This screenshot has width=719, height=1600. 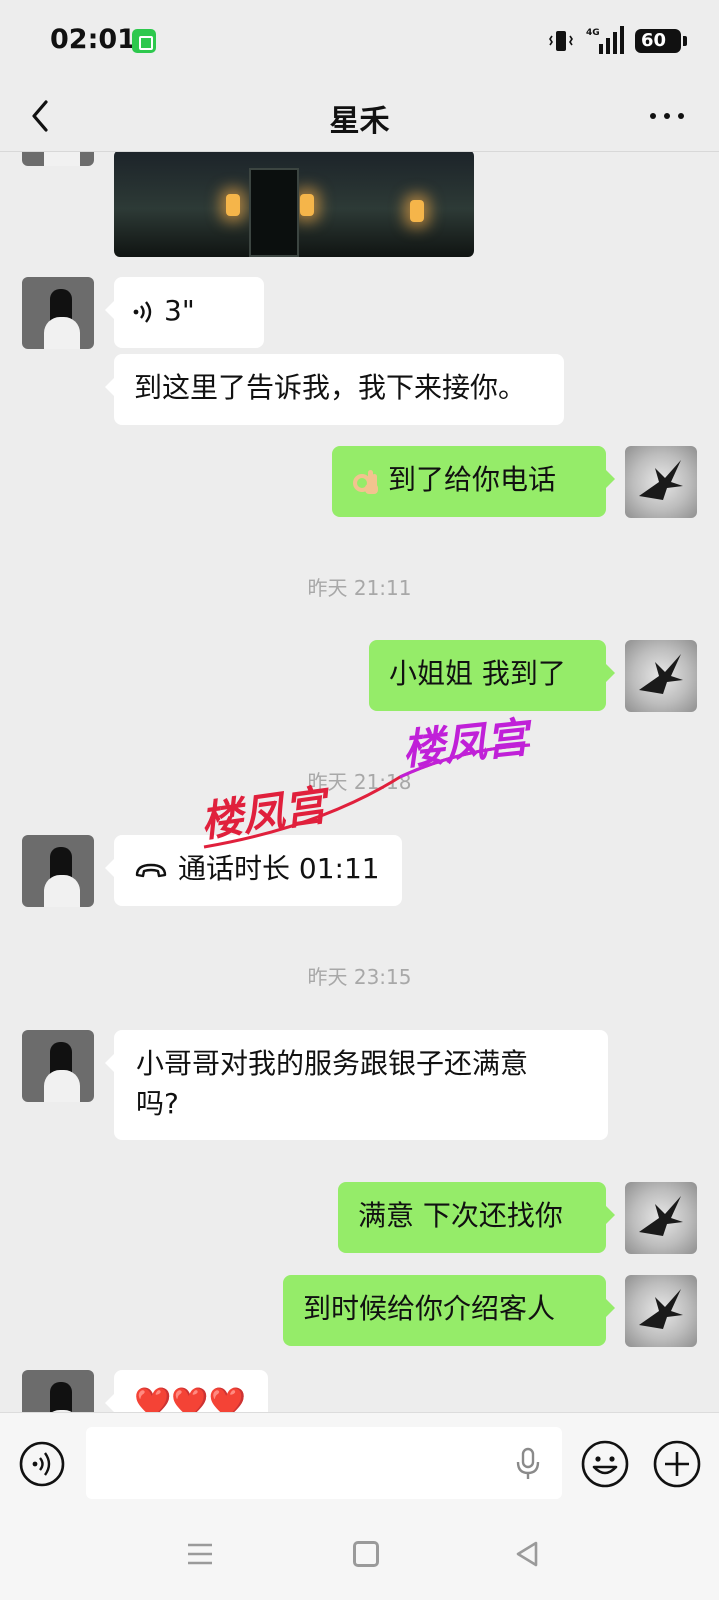 What do you see at coordinates (151, 870) in the screenshot?
I see `phone-hangup-icon` at bounding box center [151, 870].